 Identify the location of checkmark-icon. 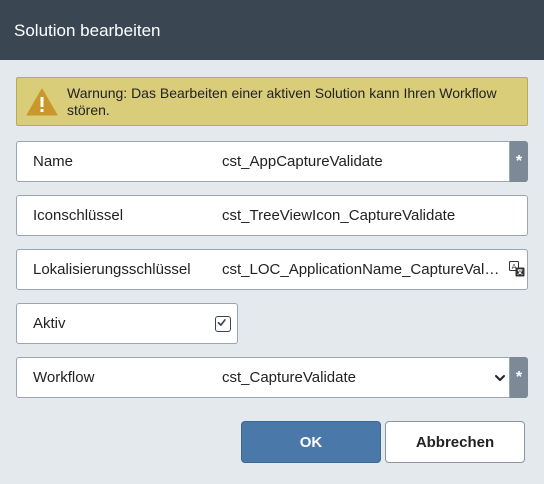
(221, 322).